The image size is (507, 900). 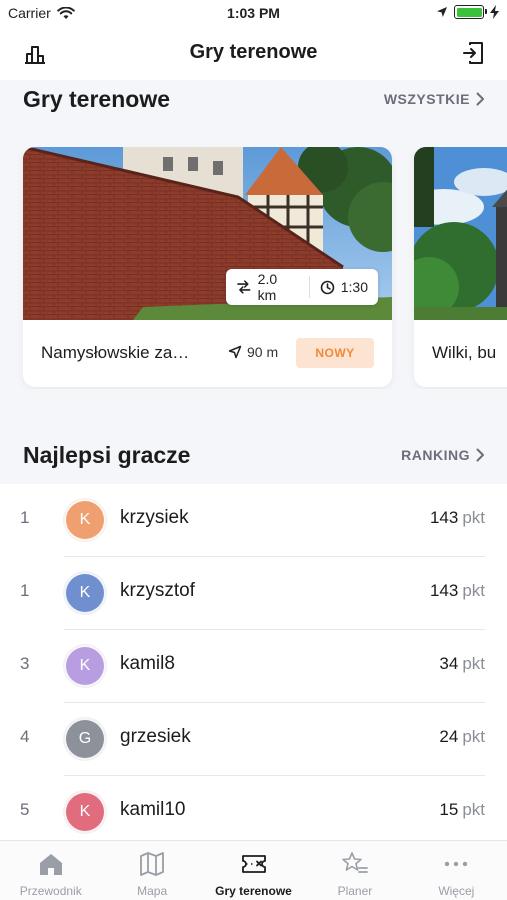 I want to click on game-meta-pill: 2.0 km 1:30, so click(x=302, y=287).